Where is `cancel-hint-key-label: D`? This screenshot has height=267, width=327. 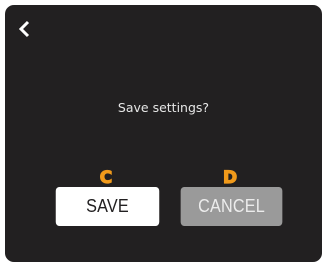
cancel-hint-key-label: D is located at coordinates (230, 178).